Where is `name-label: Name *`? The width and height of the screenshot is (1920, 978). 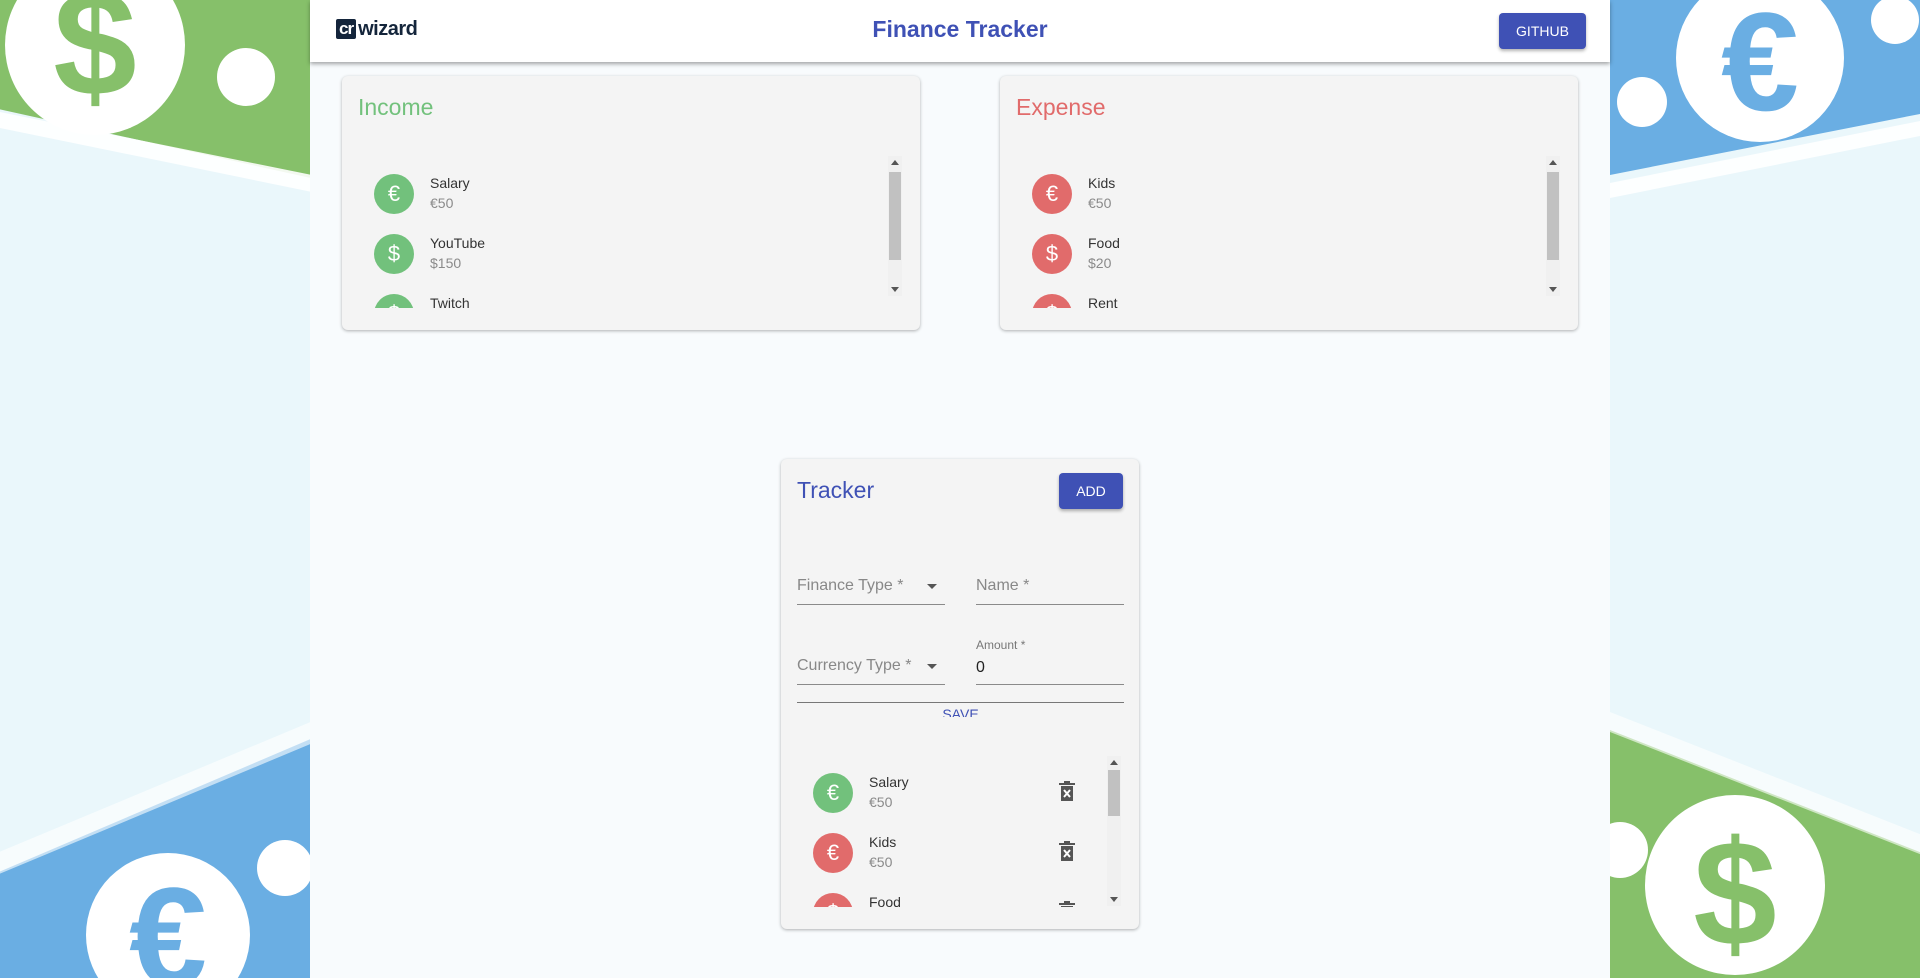
name-label: Name * is located at coordinates (1003, 585).